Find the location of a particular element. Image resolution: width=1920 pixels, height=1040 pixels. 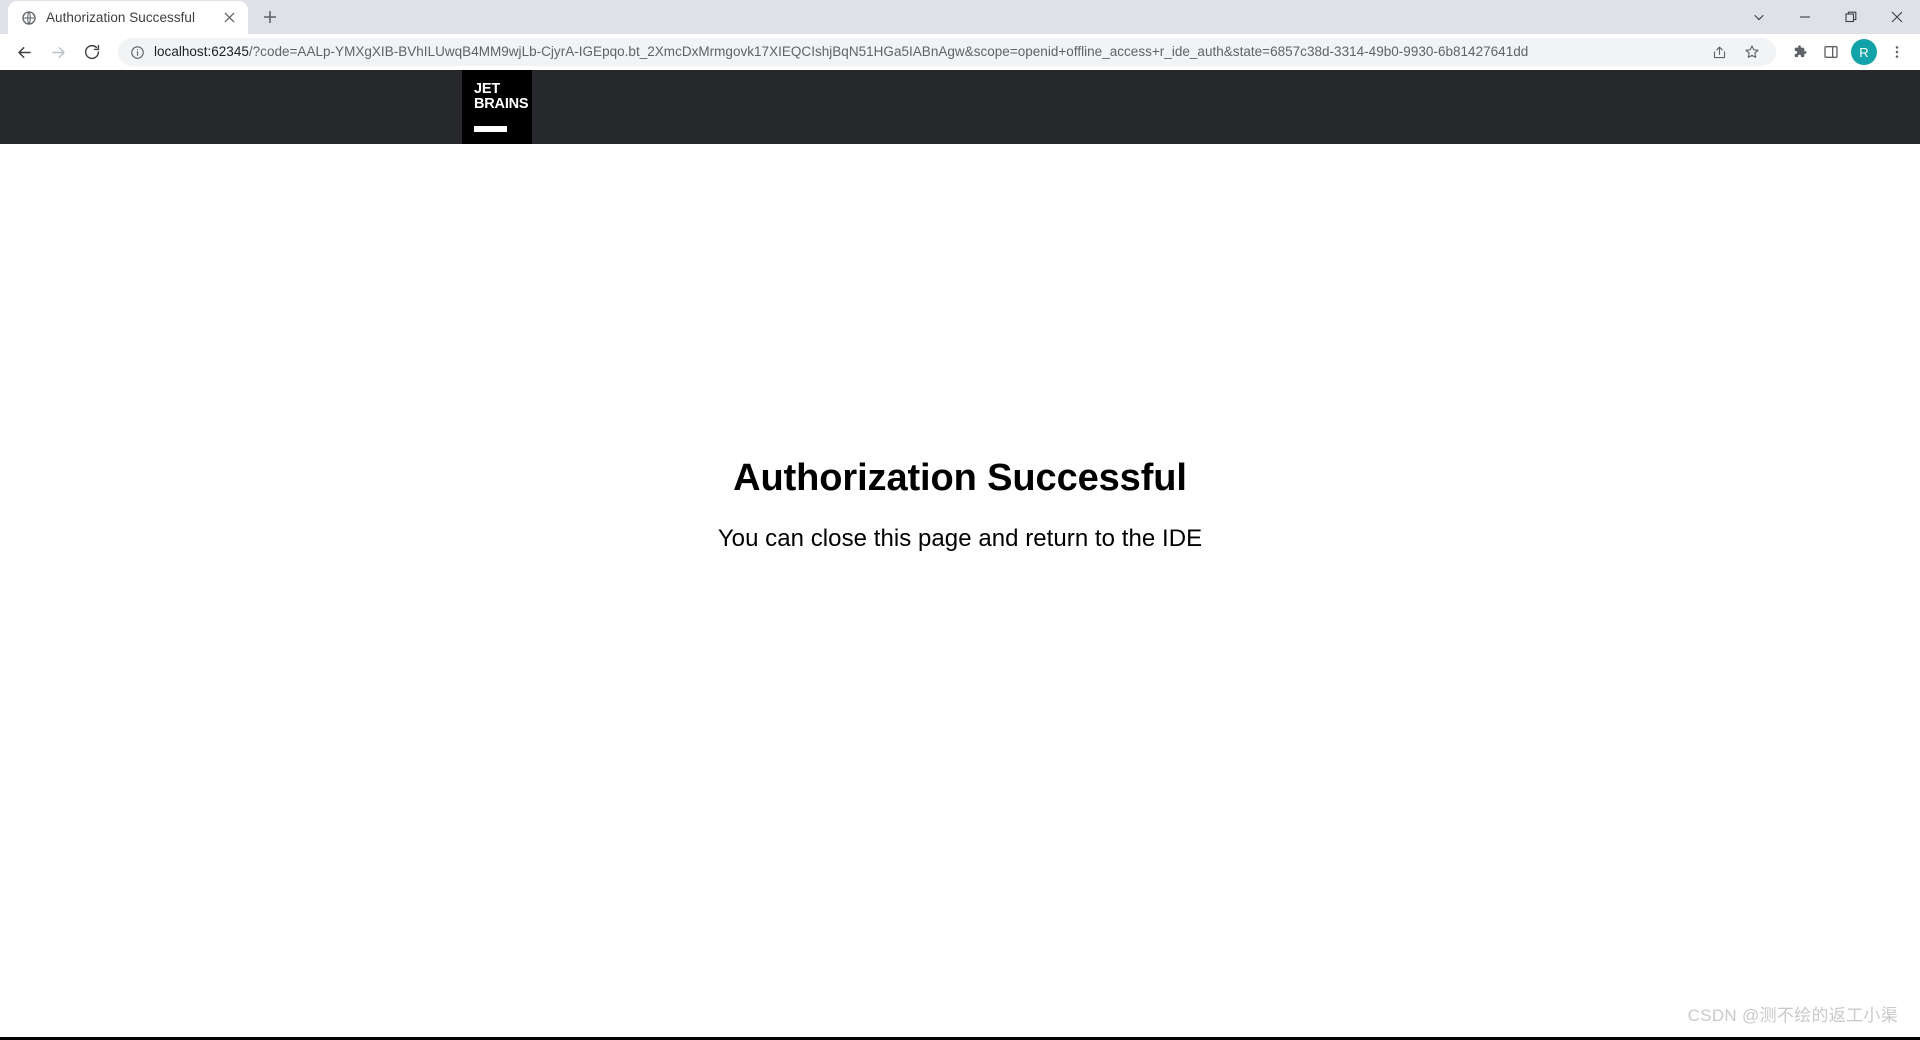

tab-title: Authorization Successful is located at coordinates (121, 17).